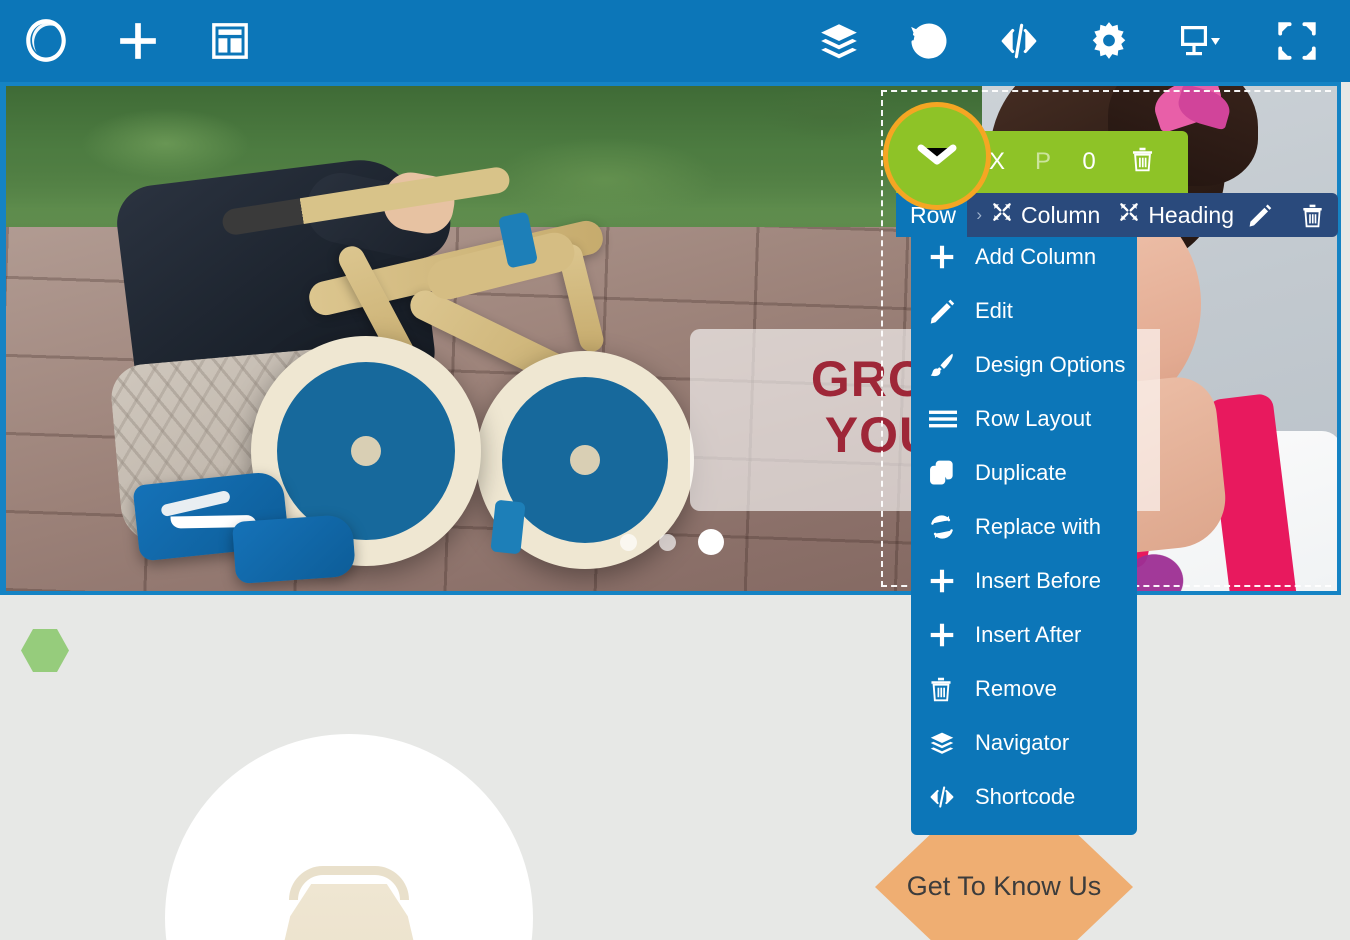 The width and height of the screenshot is (1350, 940). I want to click on menu-item-insert-before: Insert Before, so click(1024, 581).